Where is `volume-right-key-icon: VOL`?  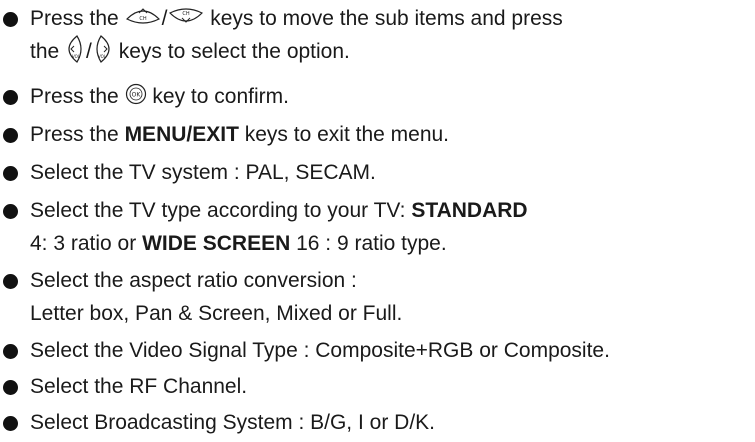
volume-right-key-icon: VOL is located at coordinates (103, 49).